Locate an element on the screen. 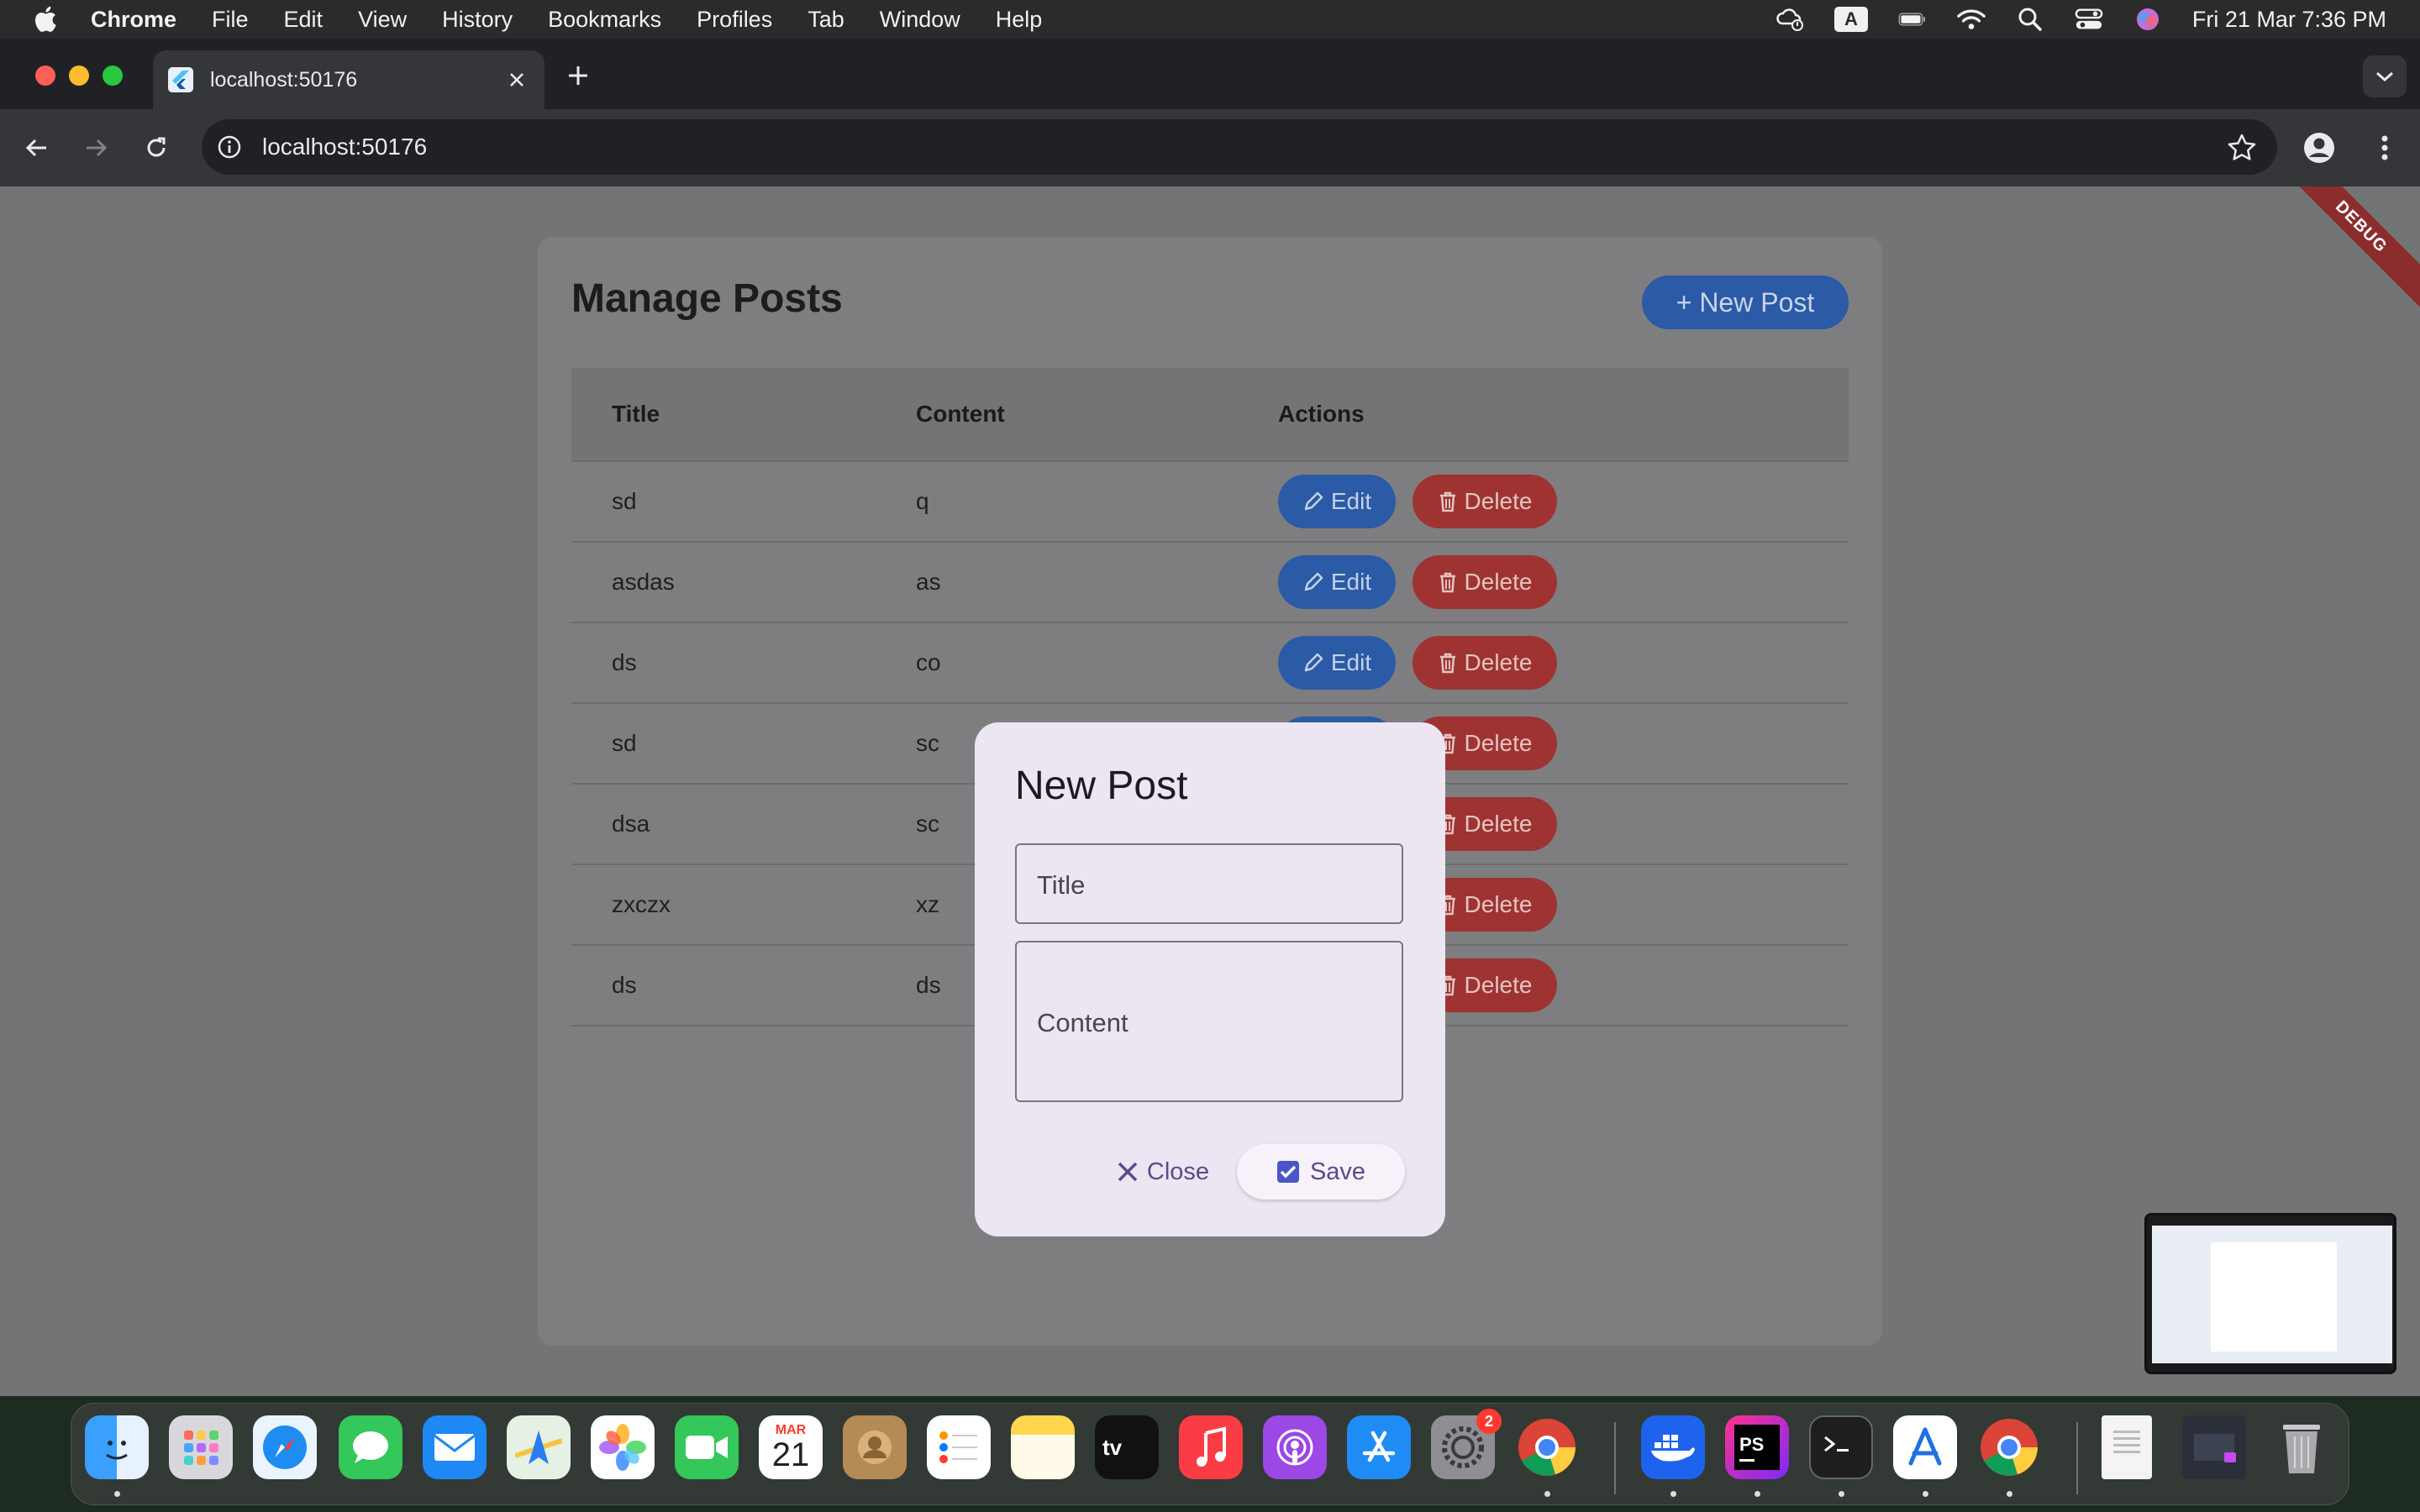  weather-alert-icon is located at coordinates (1790, 19).